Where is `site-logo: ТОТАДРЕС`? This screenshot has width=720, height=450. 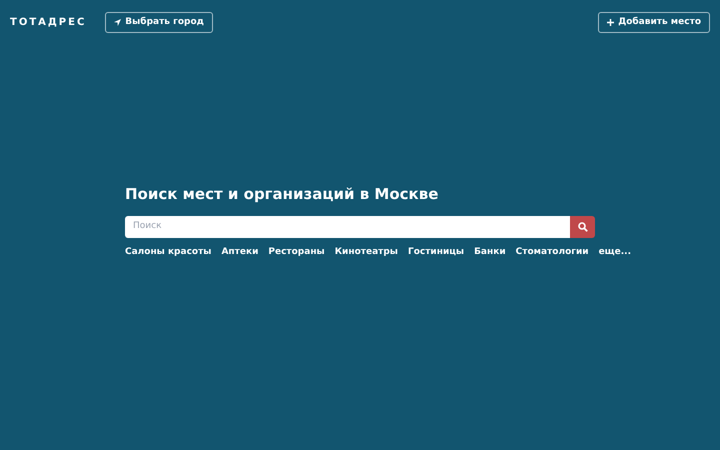
site-logo: ТОТАДРЕС is located at coordinates (48, 22).